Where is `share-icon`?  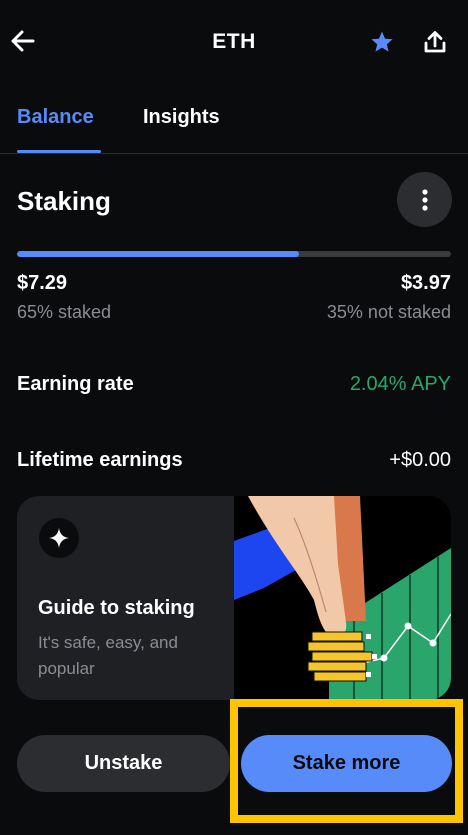 share-icon is located at coordinates (435, 42).